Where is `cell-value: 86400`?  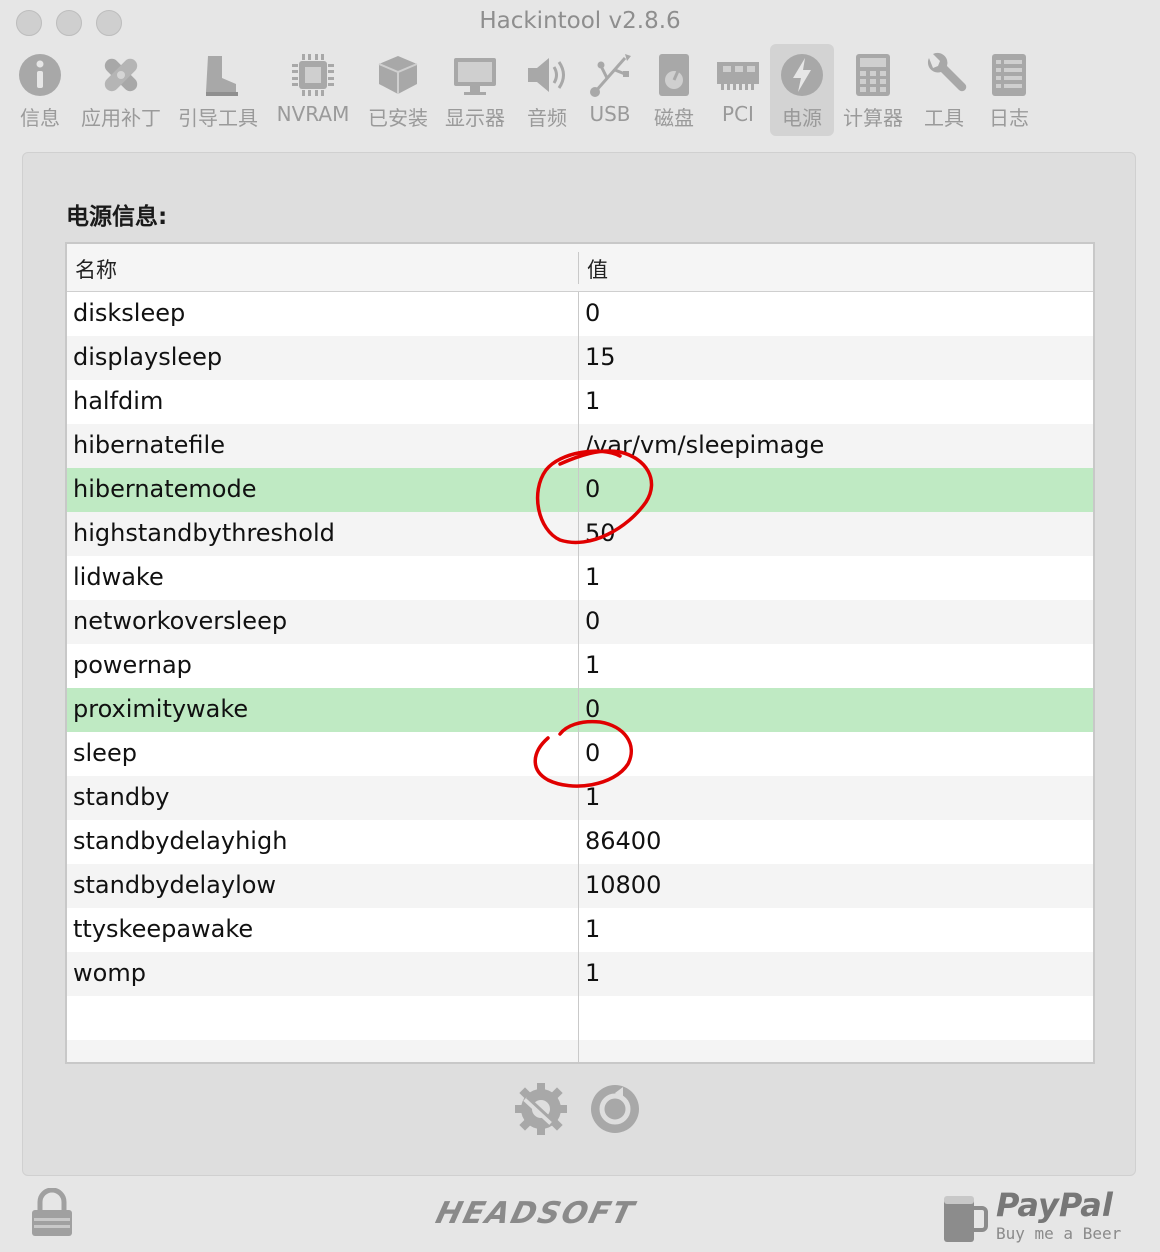
cell-value: 86400 is located at coordinates (623, 841).